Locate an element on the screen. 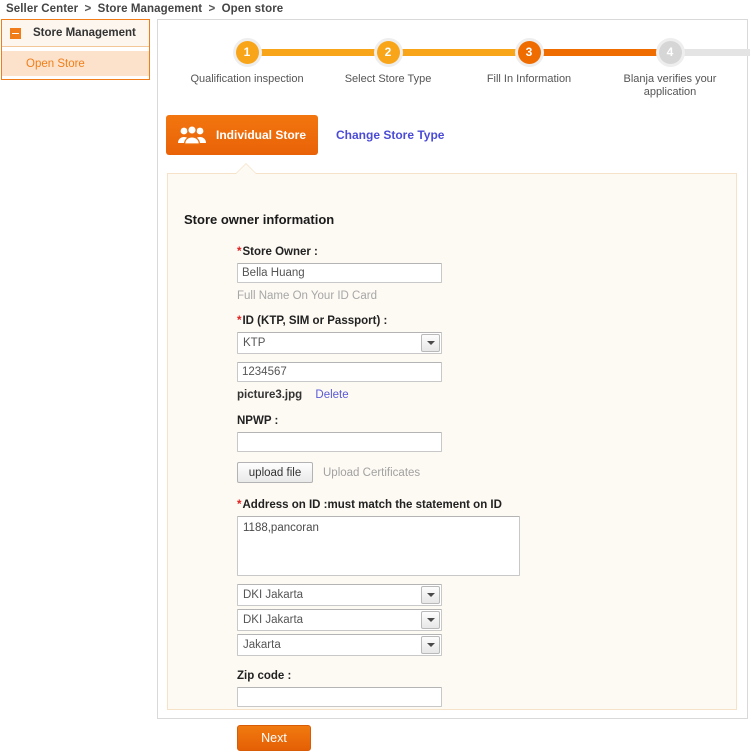 The image size is (750, 751). people-group-icon is located at coordinates (192, 135).